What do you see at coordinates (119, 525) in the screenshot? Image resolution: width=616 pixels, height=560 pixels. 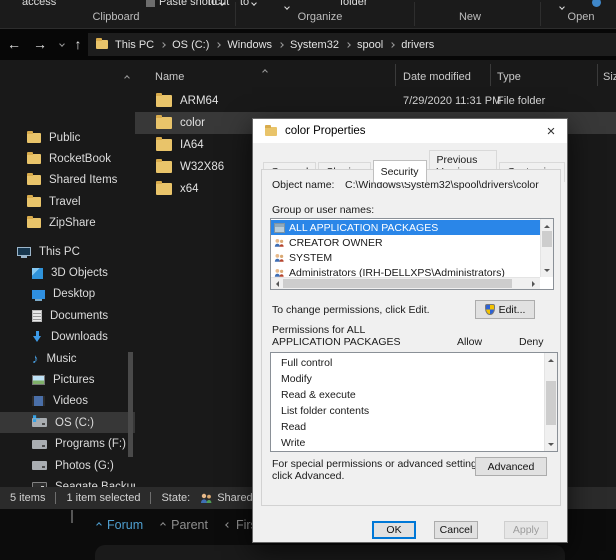 I see `forum-link: Forum` at bounding box center [119, 525].